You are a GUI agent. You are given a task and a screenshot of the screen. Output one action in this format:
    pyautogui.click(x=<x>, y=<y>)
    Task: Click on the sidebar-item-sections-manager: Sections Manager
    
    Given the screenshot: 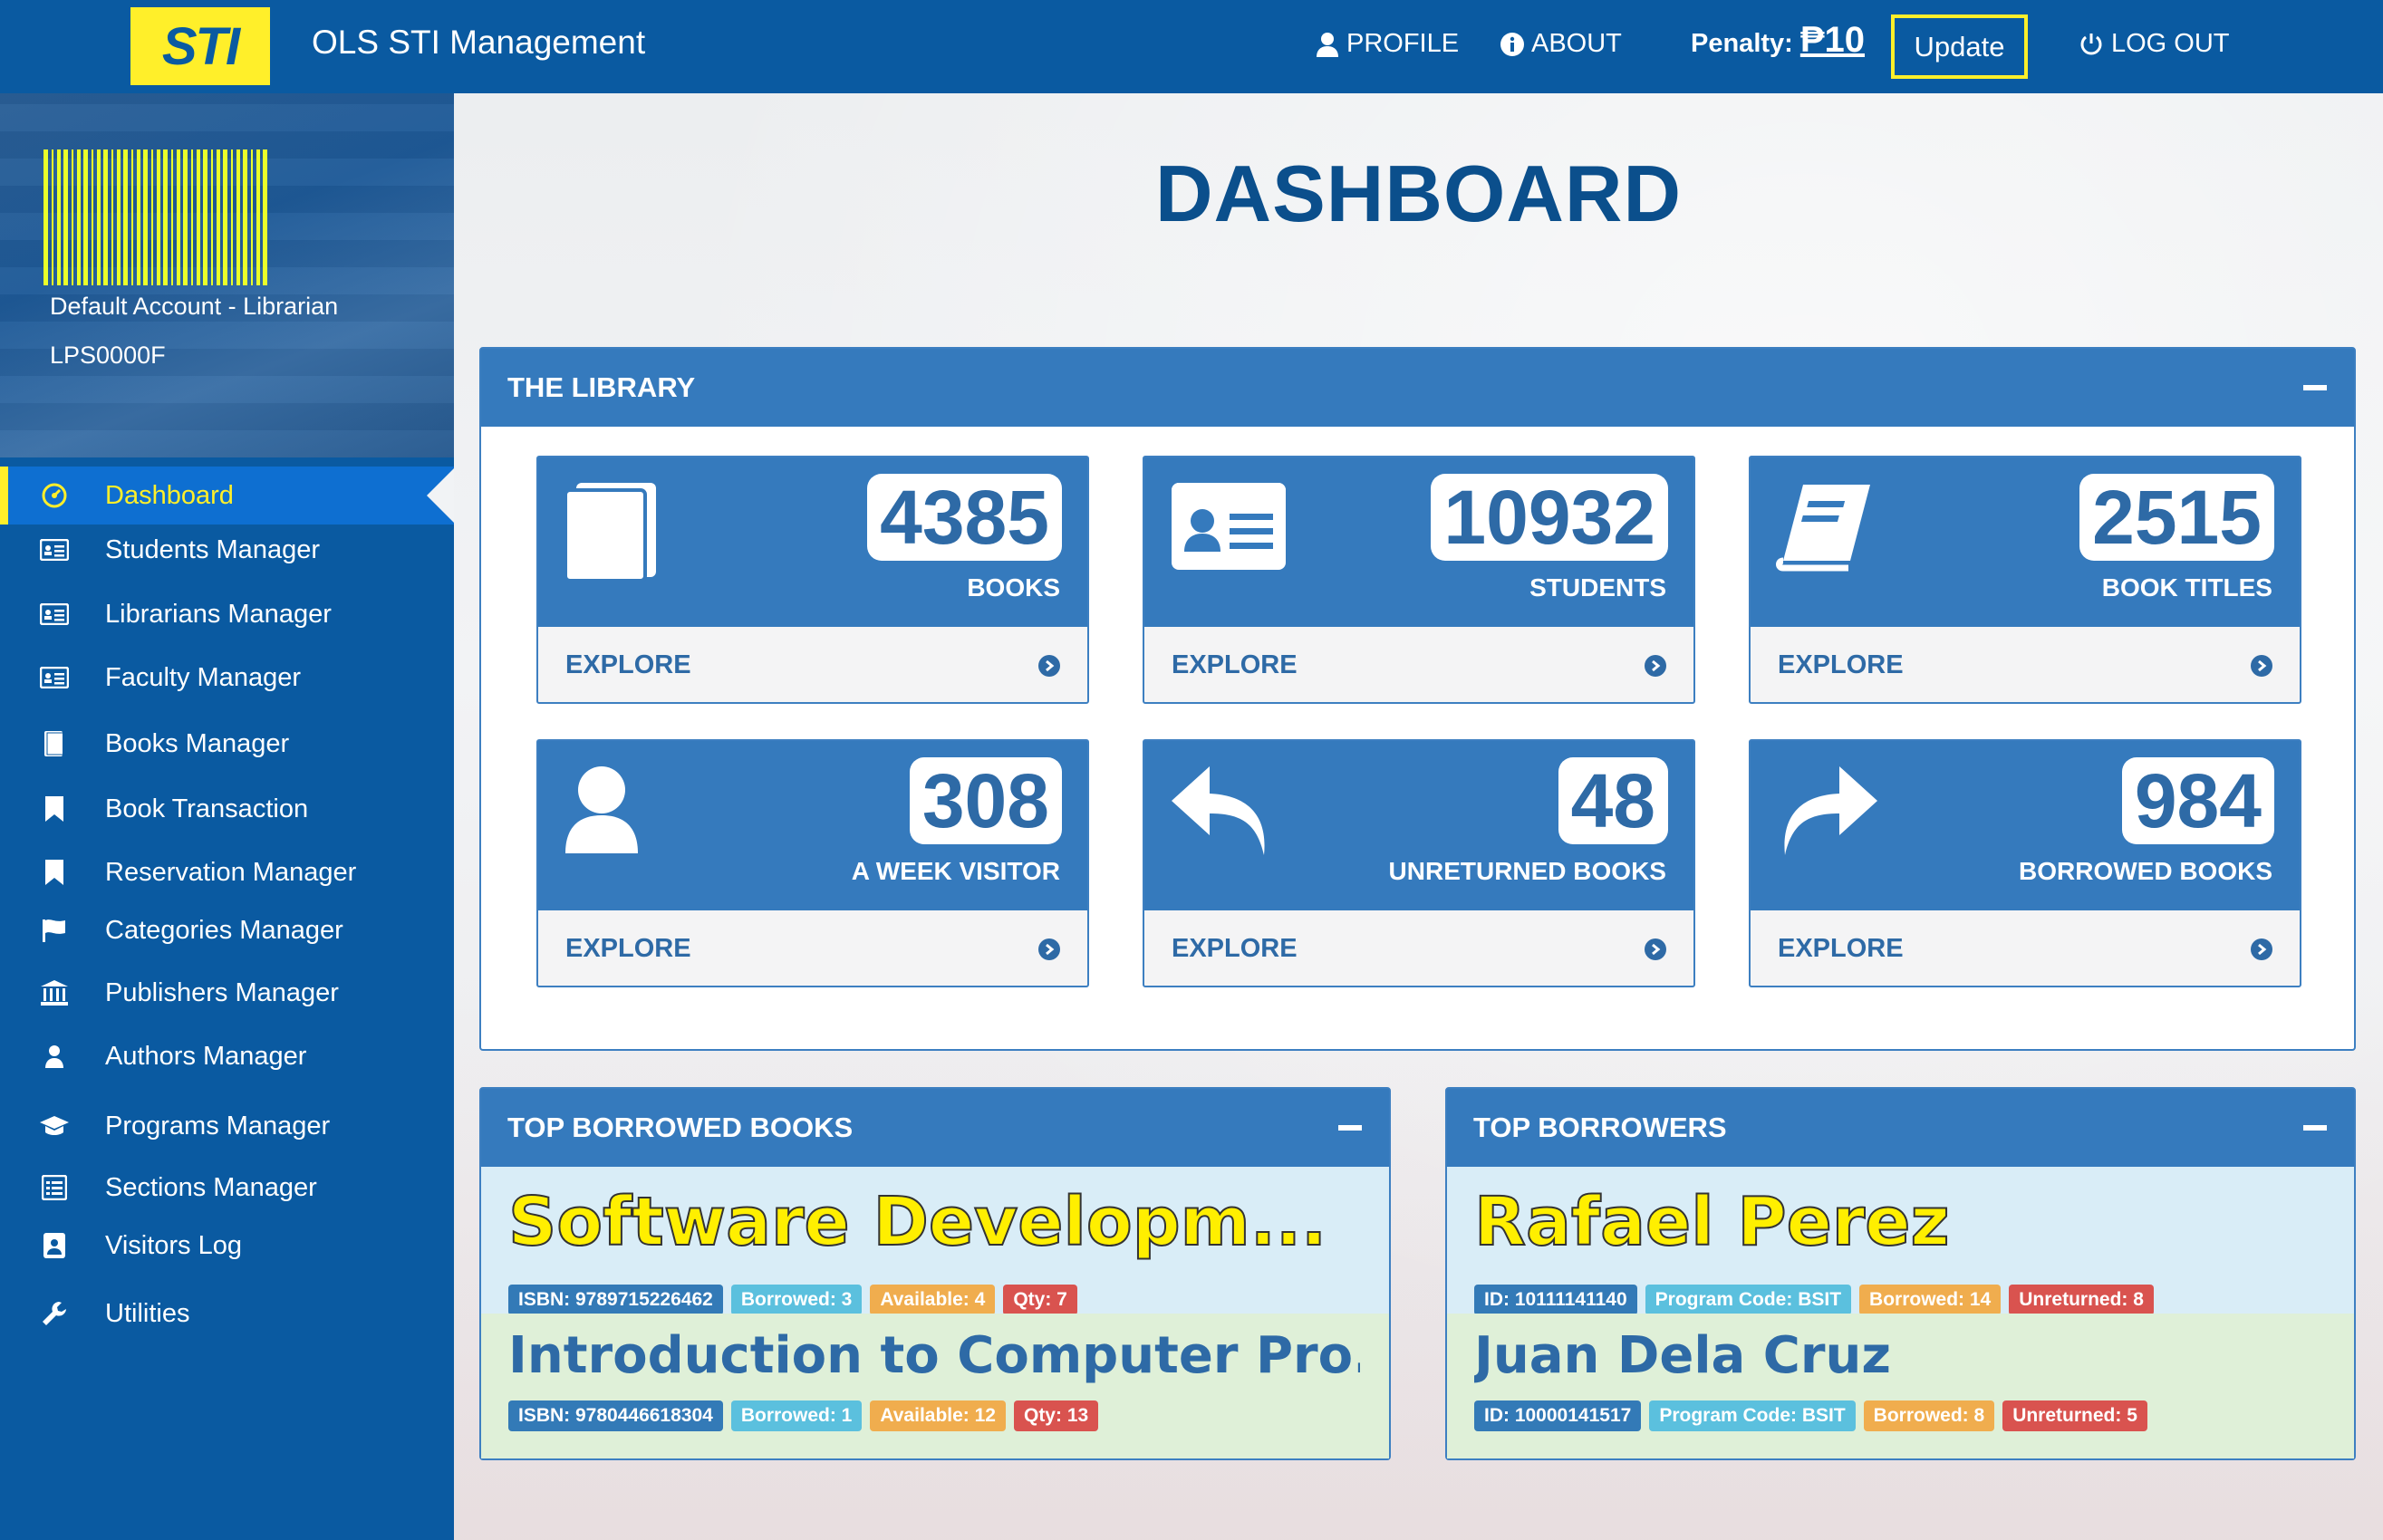 What is the action you would take?
    pyautogui.click(x=227, y=1188)
    